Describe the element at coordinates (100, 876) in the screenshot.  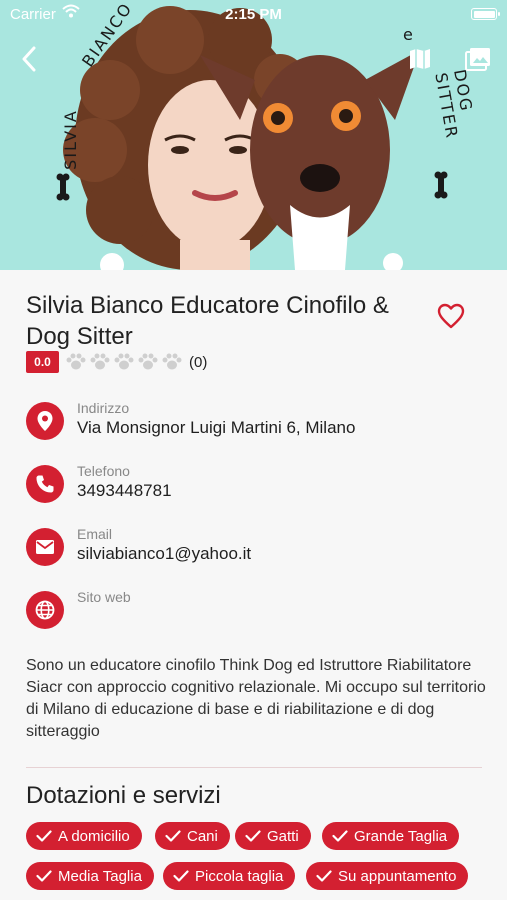
I see `service-label: Media Taglia` at that location.